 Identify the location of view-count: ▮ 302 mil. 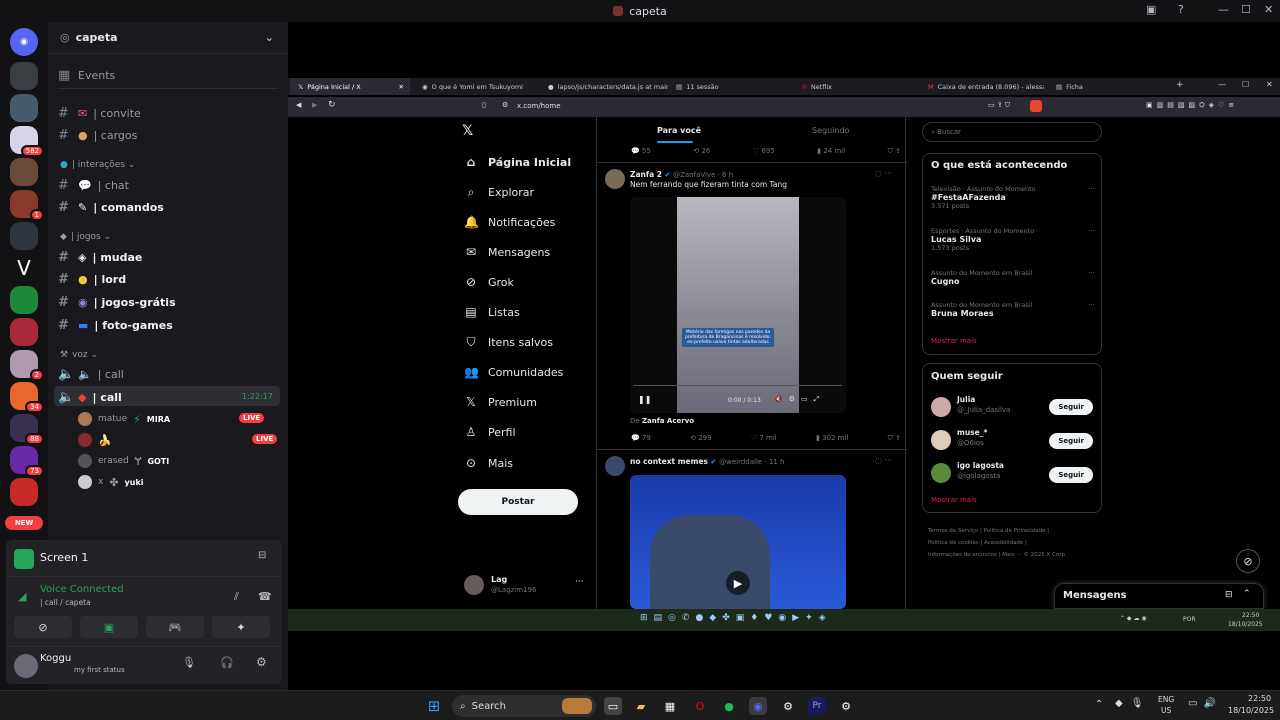
(832, 438).